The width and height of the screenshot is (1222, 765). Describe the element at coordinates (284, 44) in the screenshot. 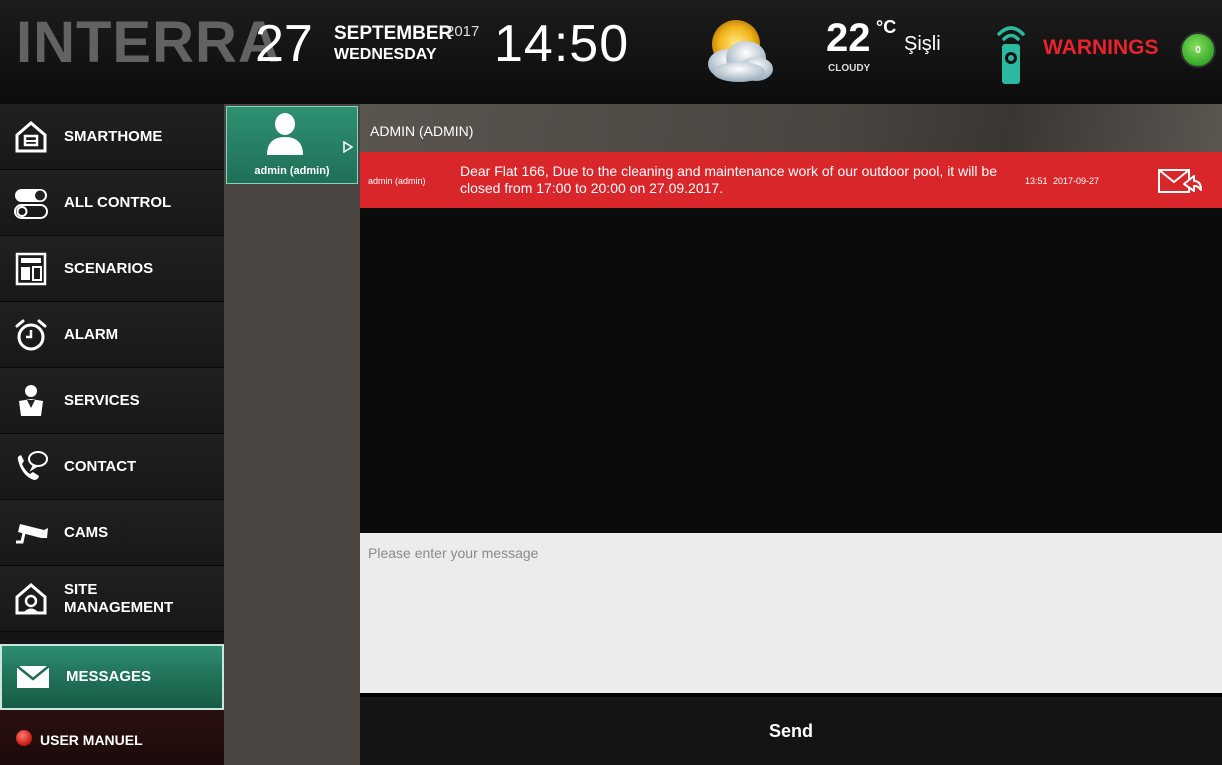

I see `date-day: 27` at that location.